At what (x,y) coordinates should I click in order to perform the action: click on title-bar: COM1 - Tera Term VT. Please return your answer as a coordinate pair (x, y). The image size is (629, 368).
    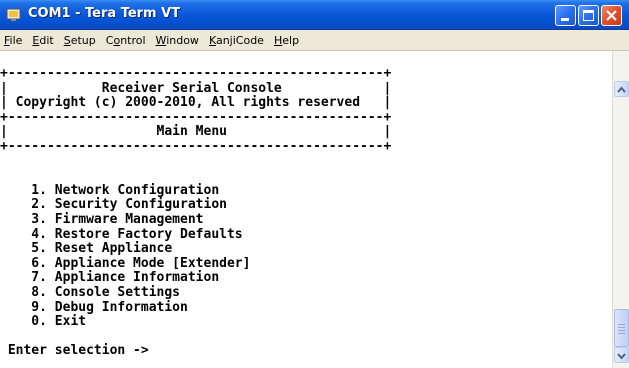
    Looking at the image, I should click on (314, 15).